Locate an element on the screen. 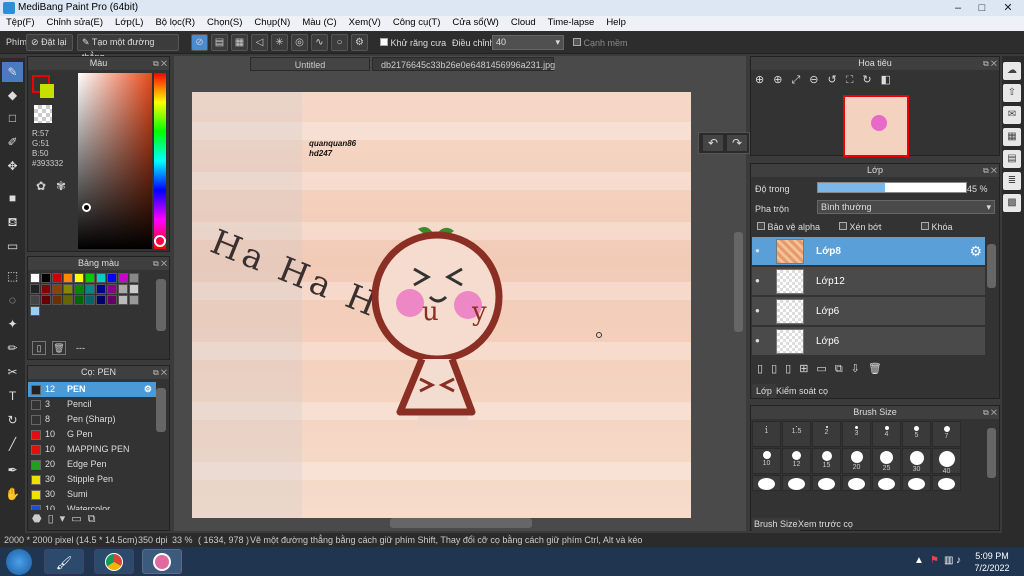 The height and width of the screenshot is (576, 1024). brush-list-item: 12 PEN ⚙ is located at coordinates (92, 389).